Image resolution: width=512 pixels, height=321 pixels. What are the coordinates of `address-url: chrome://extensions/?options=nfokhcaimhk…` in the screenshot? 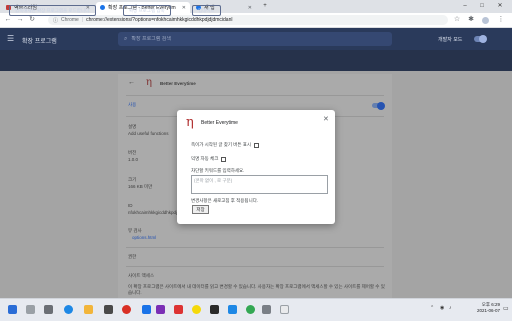 It's located at (159, 20).